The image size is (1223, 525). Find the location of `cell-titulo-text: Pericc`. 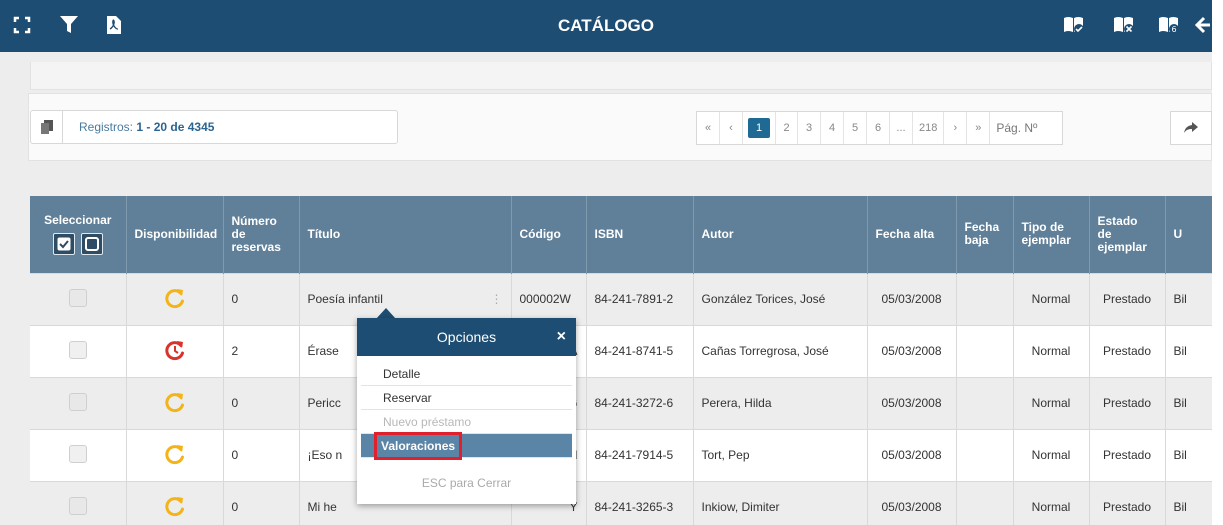

cell-titulo-text: Pericc is located at coordinates (324, 403).